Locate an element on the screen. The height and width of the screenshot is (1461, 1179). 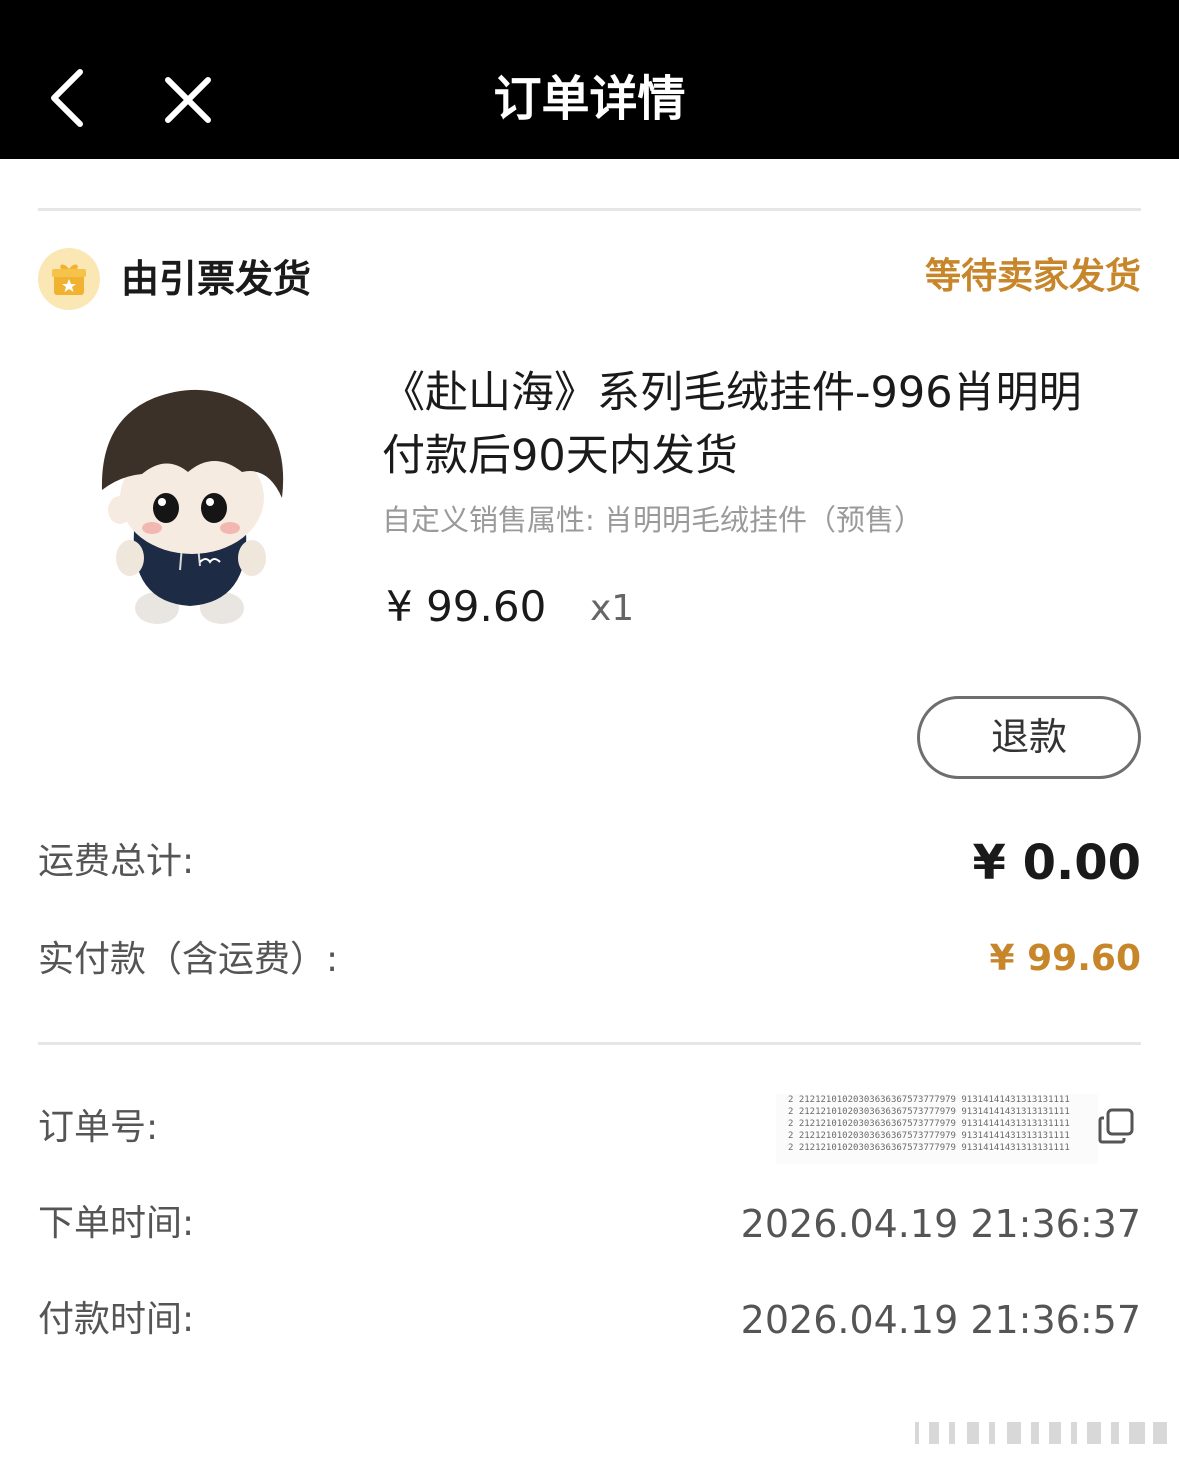
product-name: 《赴山海》系列毛绒挂件-996肖明明 is located at coordinates (767, 393).